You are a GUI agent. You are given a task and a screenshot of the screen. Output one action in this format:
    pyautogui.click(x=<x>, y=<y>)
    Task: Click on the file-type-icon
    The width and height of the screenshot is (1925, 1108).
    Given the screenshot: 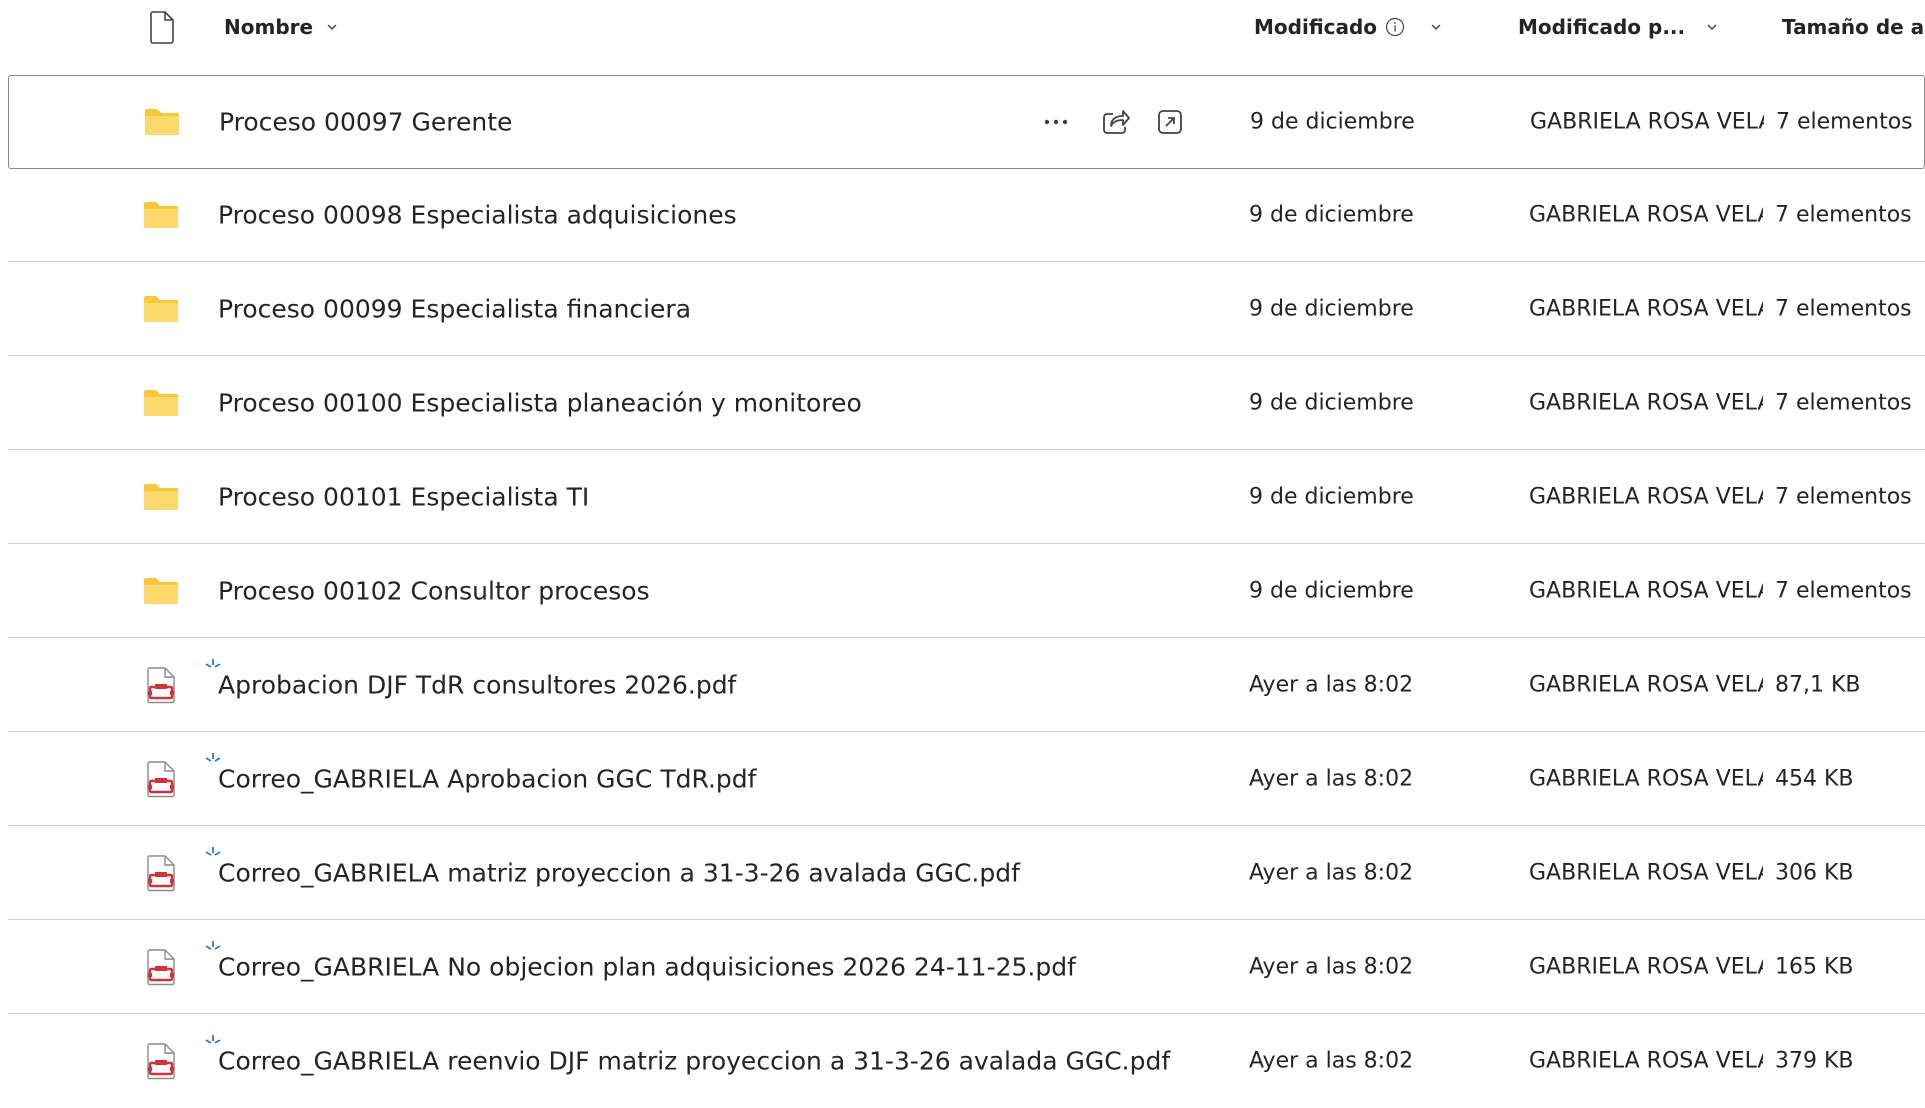 What is the action you would take?
    pyautogui.click(x=162, y=27)
    